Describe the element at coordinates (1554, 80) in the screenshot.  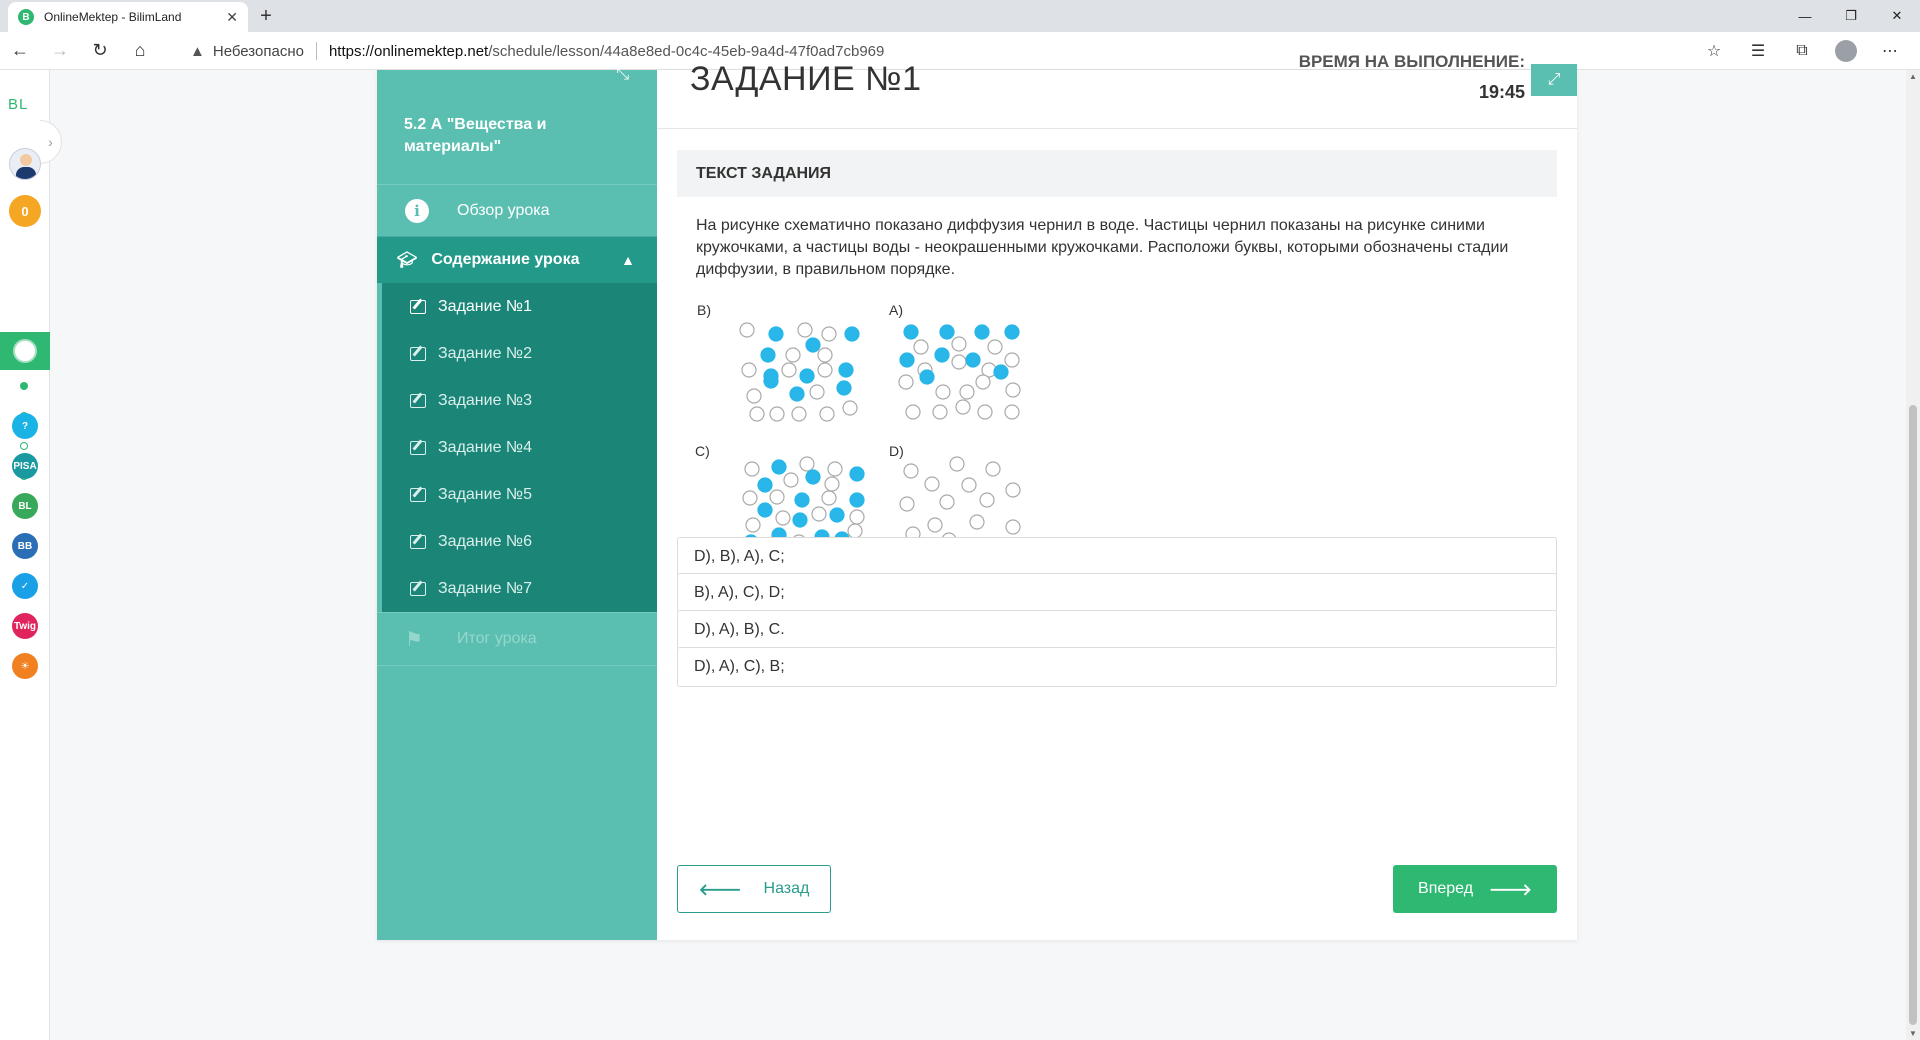
I see `fullscreen-icon: ⤢` at that location.